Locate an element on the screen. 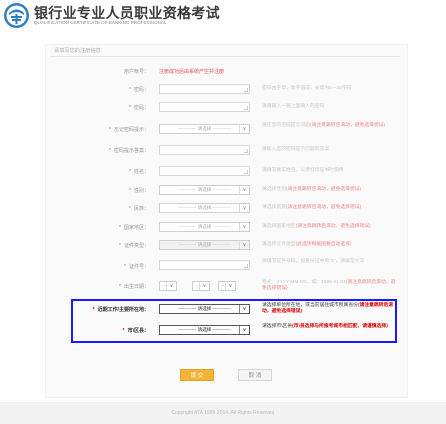  country-hint: 请选择国家地区(请注意跳转后滚动，避免选择错误) is located at coordinates (316, 226).